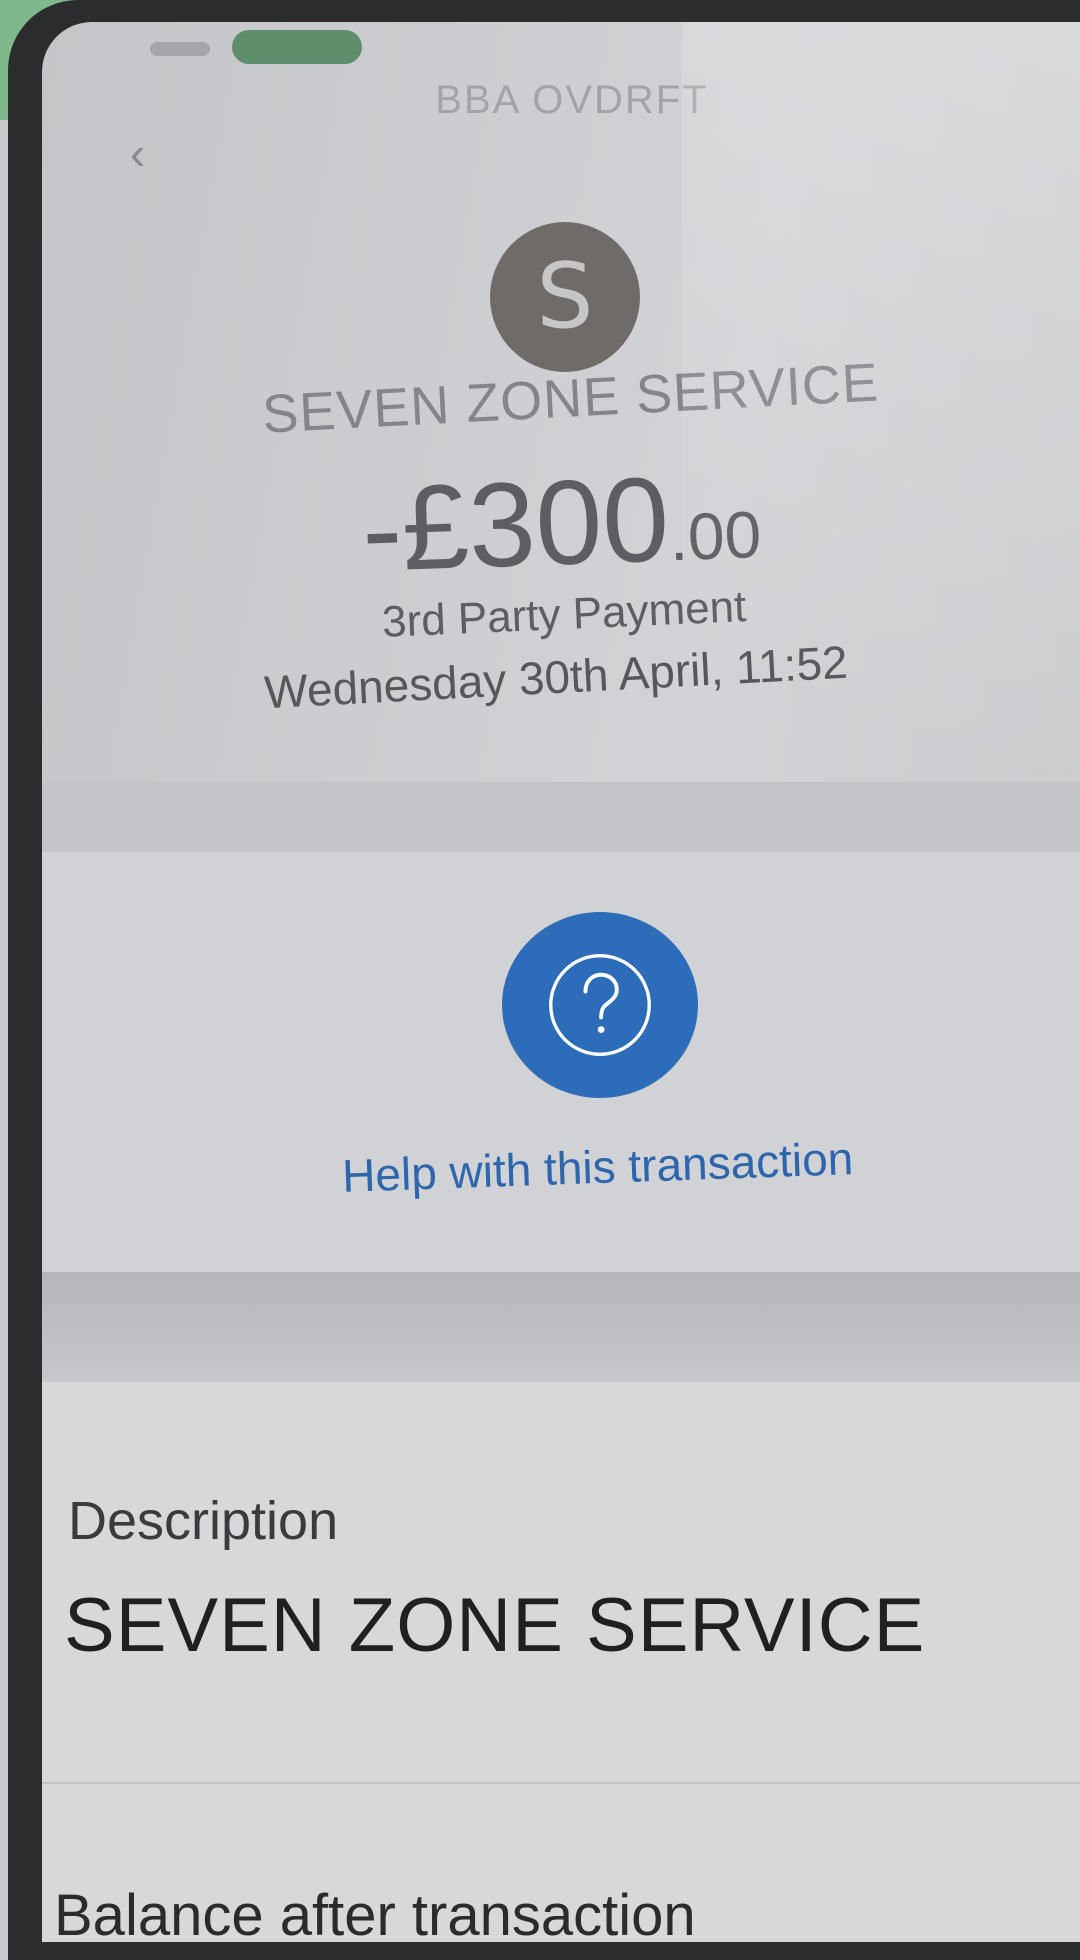 This screenshot has width=1080, height=1960. I want to click on transaction-datetime: Wednesday 30th April, 11:52, so click(556, 677).